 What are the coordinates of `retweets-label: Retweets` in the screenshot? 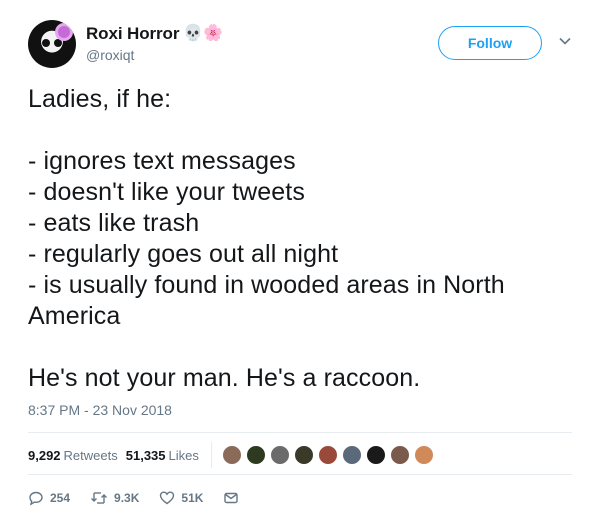 It's located at (90, 455).